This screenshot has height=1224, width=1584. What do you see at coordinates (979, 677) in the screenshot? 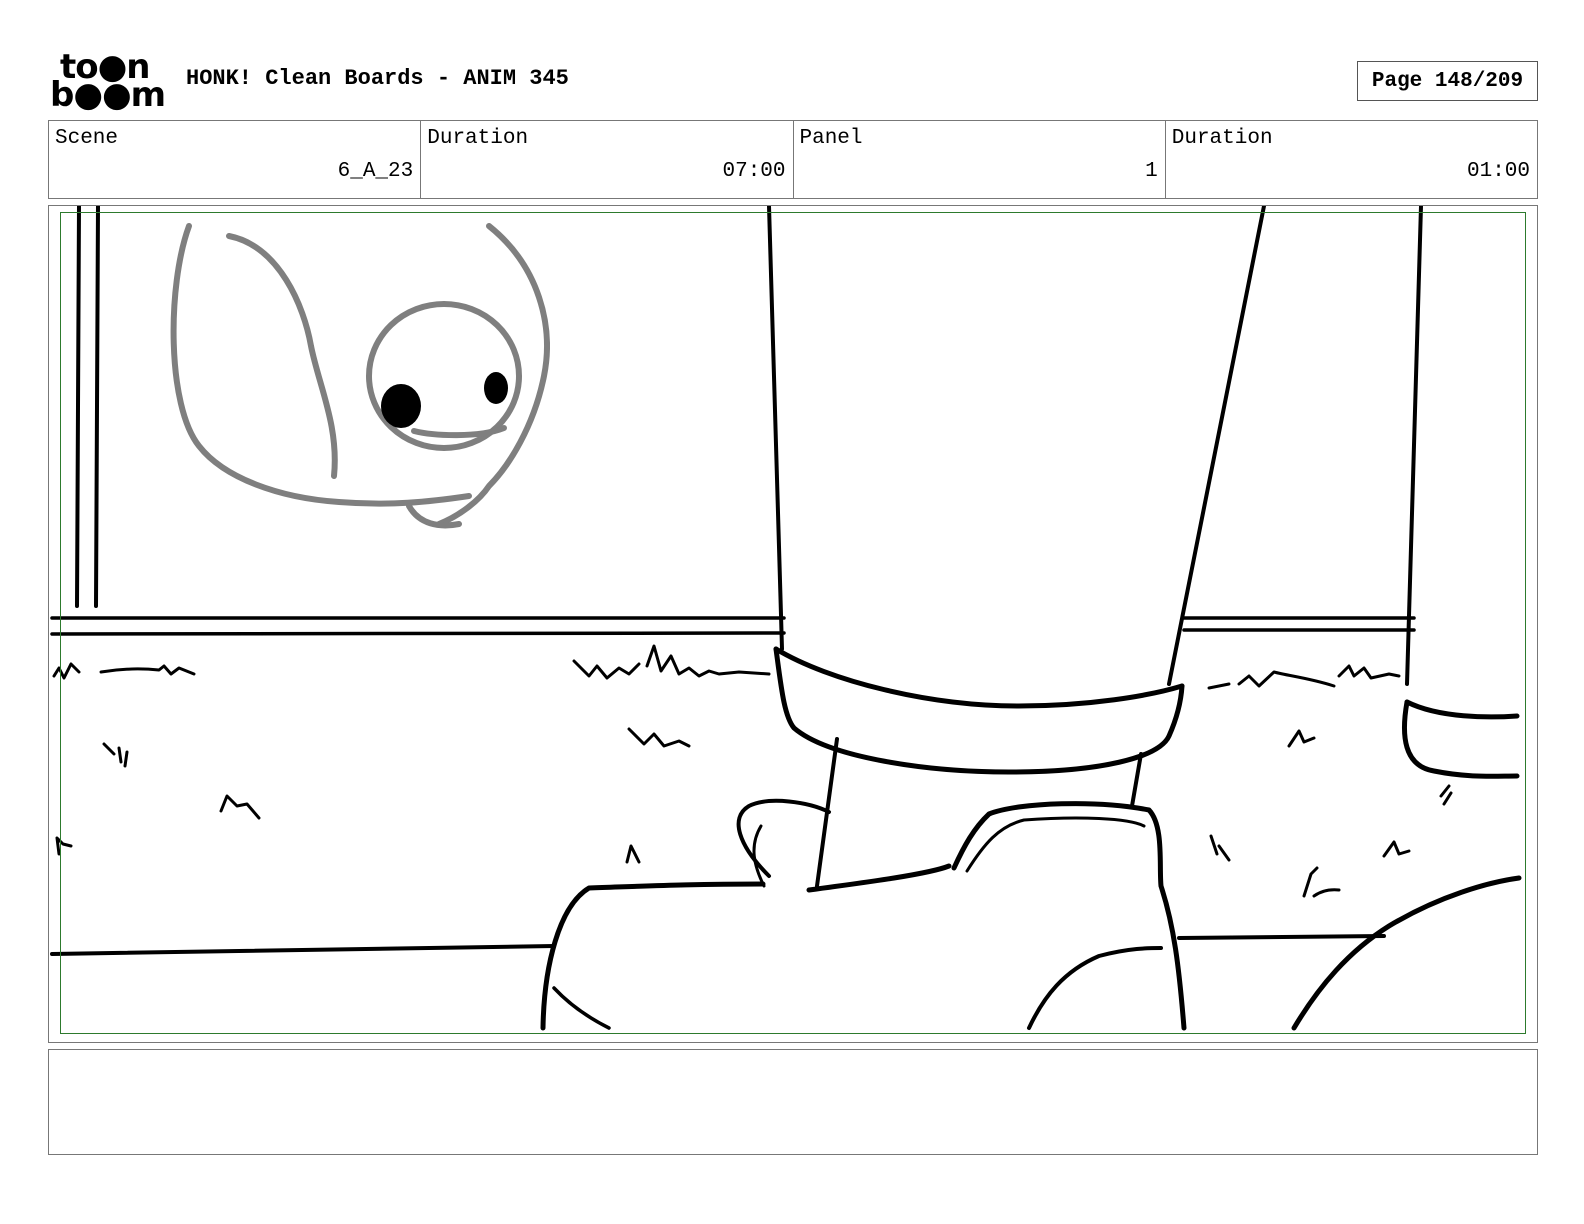
I see `pant-cuff` at bounding box center [979, 677].